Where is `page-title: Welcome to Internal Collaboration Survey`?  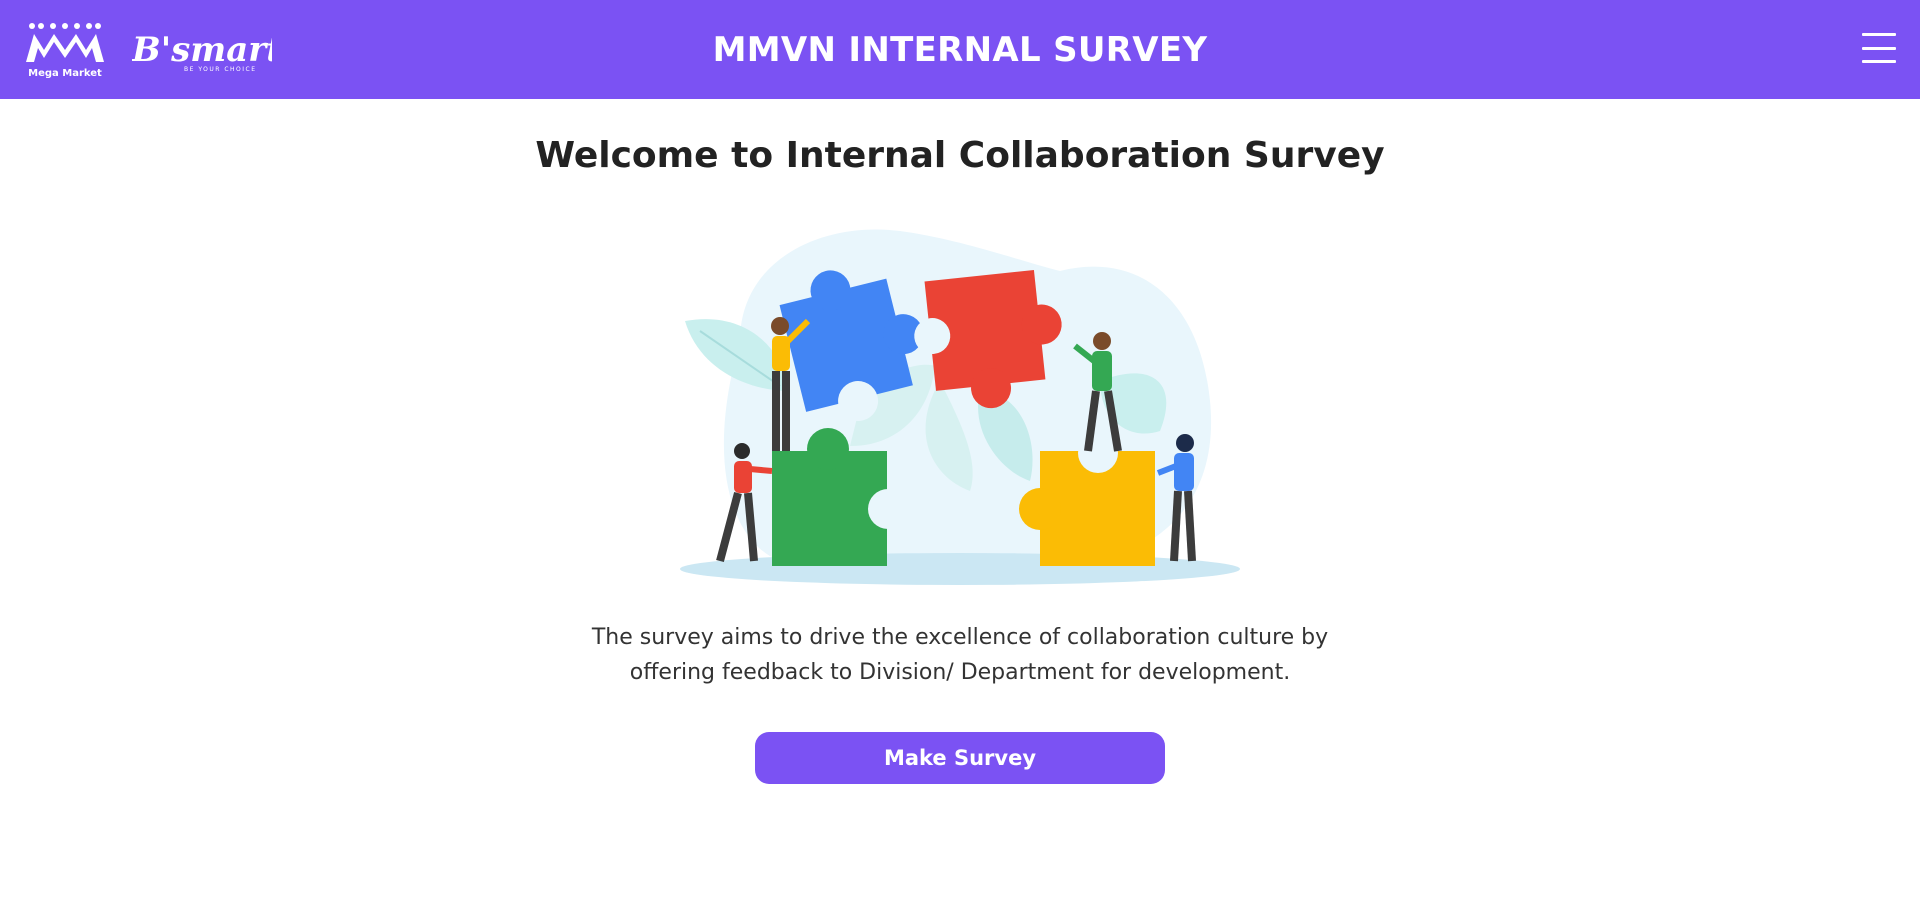
page-title: Welcome to Internal Collaboration Survey is located at coordinates (960, 155).